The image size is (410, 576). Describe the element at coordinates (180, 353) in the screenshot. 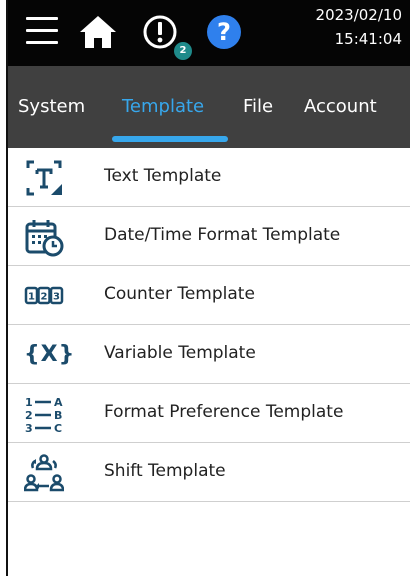

I see `list-item-label: Variable Template` at that location.